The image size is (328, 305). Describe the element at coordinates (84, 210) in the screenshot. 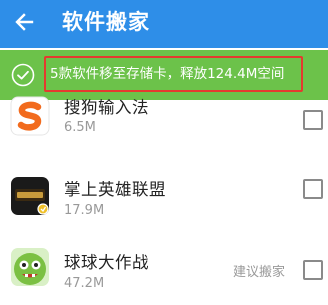

I see `app-size: 17.9M` at that location.